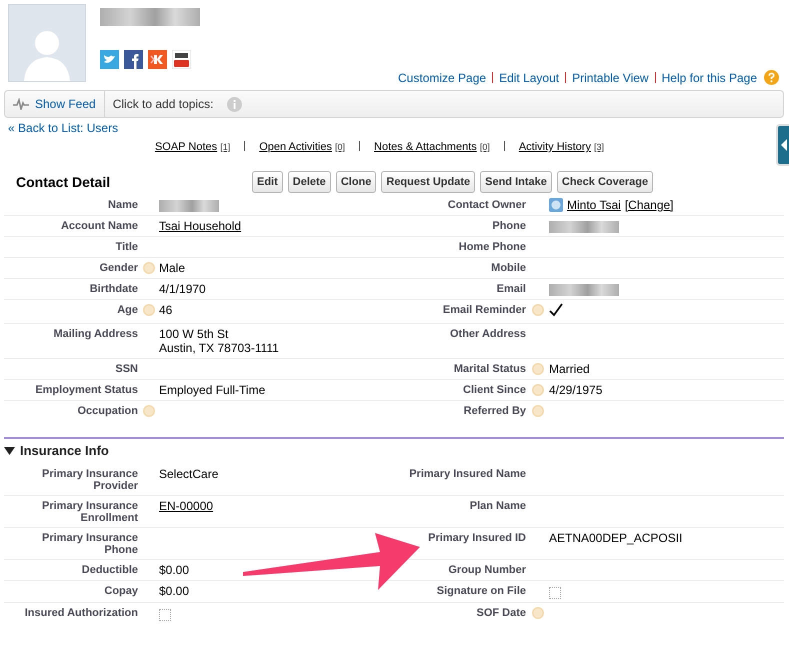  Describe the element at coordinates (508, 268) in the screenshot. I see `field-label: Mobile` at that location.